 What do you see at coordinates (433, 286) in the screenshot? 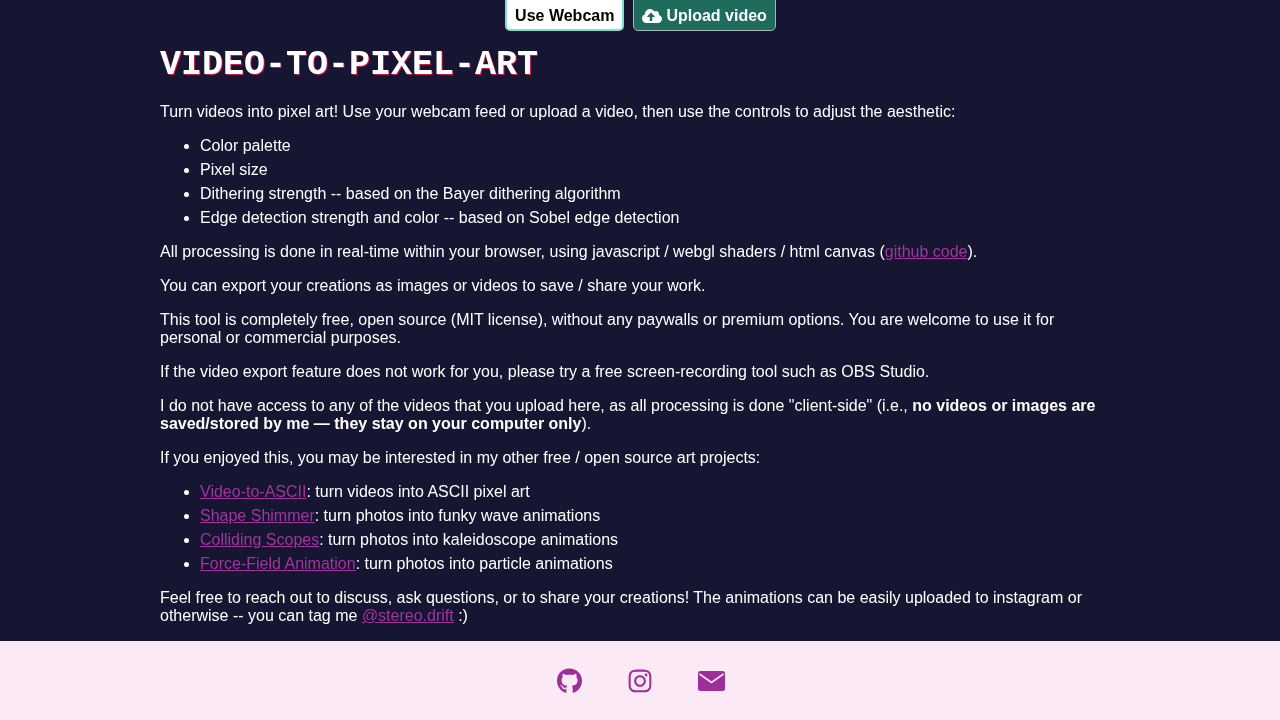
I see `paragraph: You can export your creations as images or videos to save / share your work.` at bounding box center [433, 286].